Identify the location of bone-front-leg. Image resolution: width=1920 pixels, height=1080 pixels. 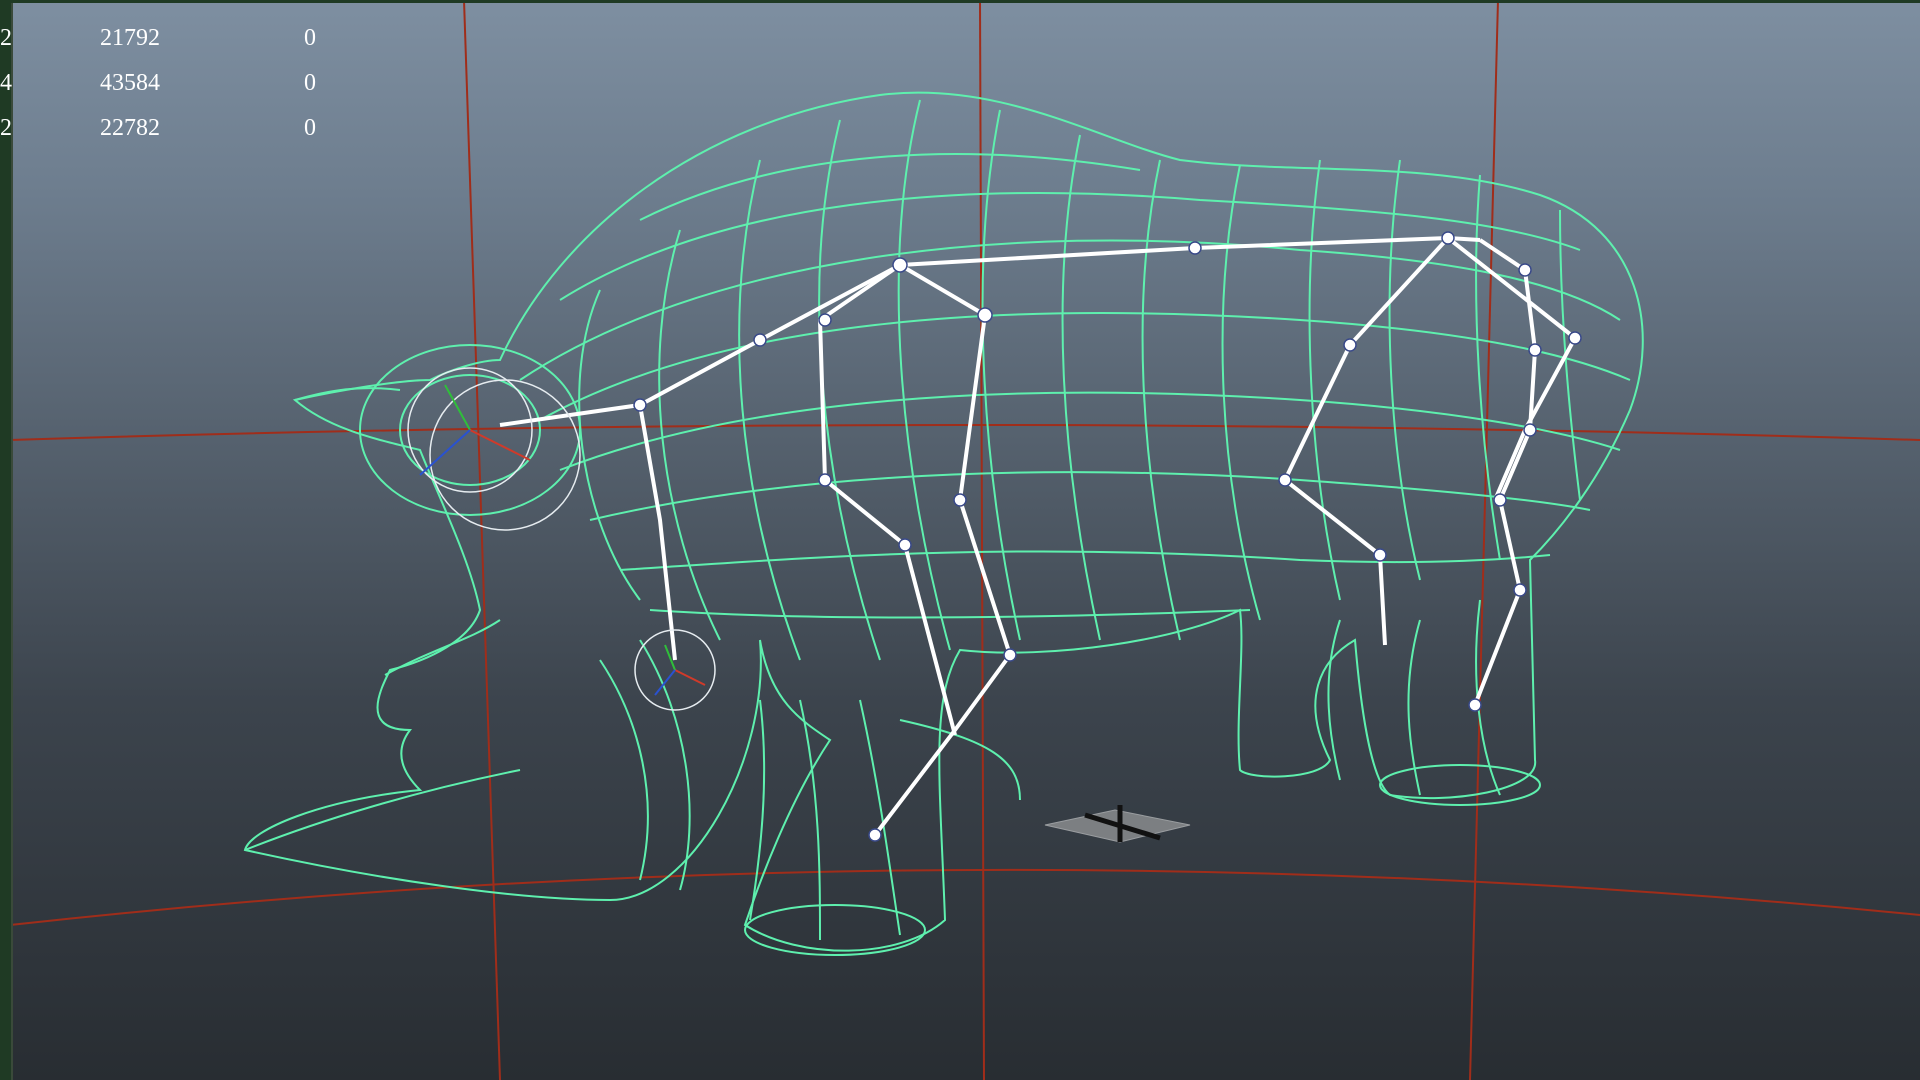
(887, 499).